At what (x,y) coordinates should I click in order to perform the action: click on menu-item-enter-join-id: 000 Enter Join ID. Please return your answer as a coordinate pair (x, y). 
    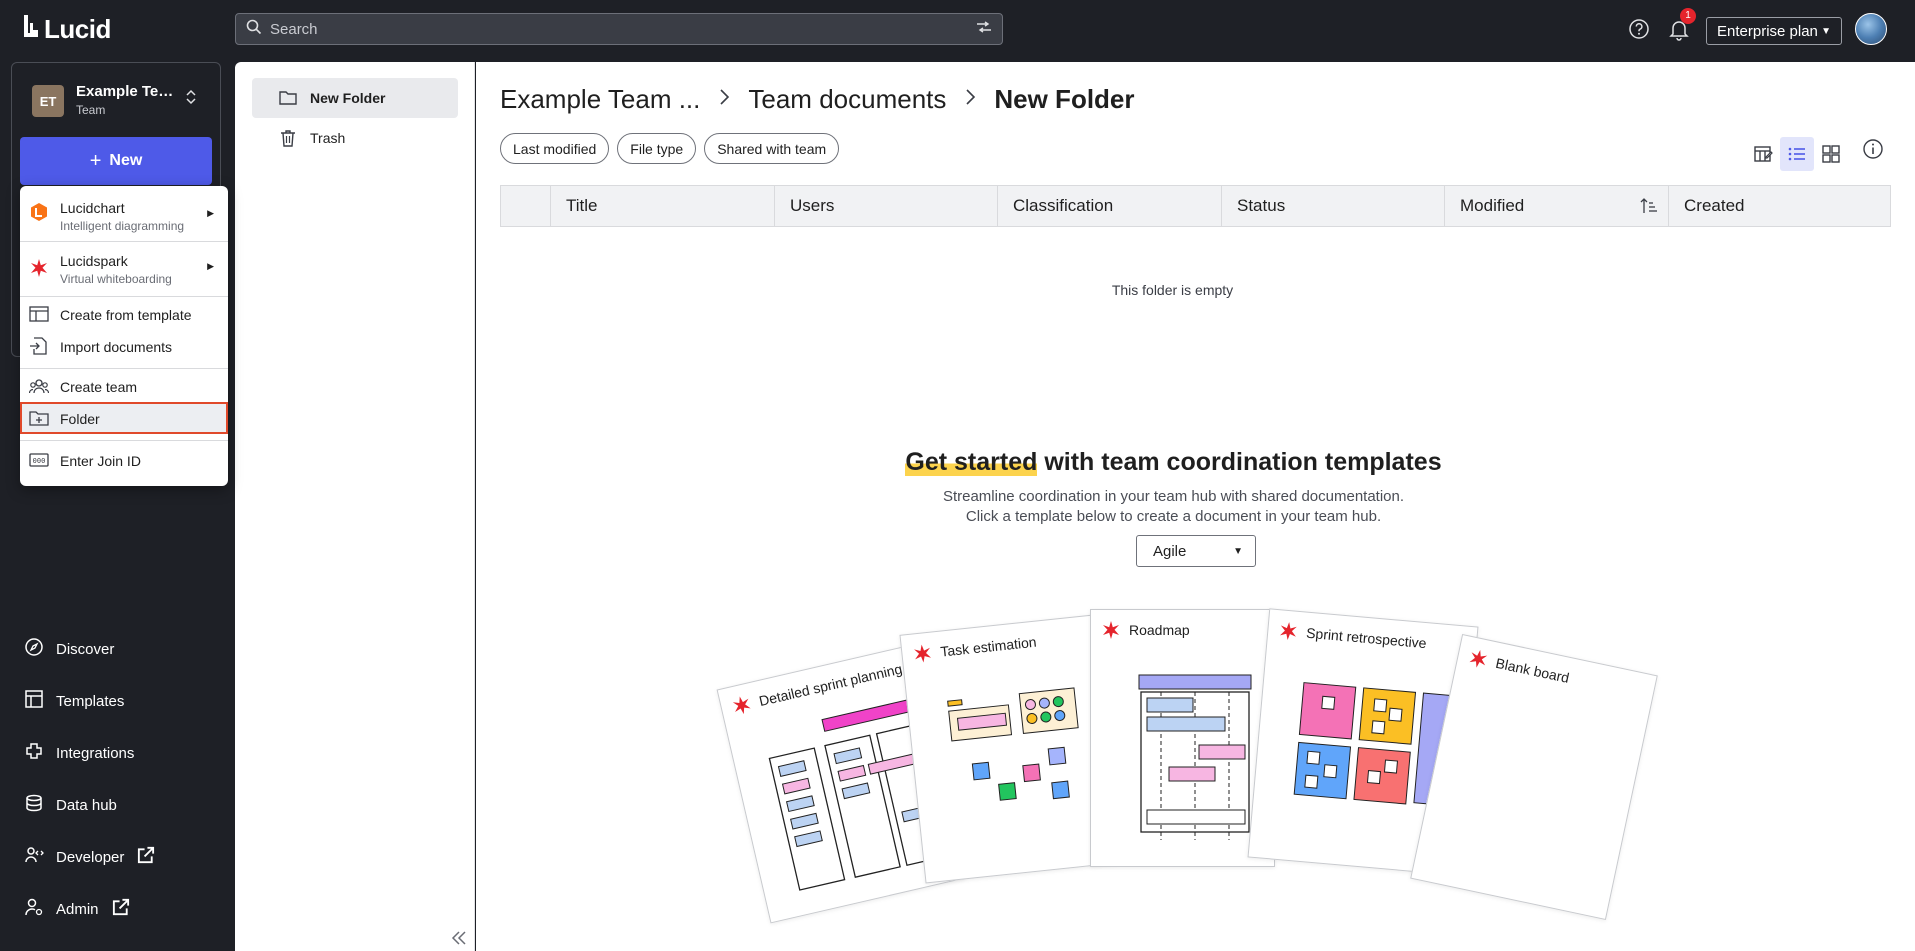
    Looking at the image, I should click on (124, 460).